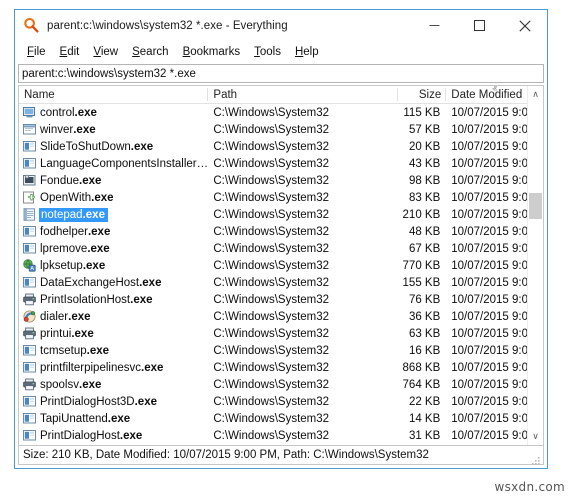 The image size is (575, 500). What do you see at coordinates (71, 180) in the screenshot?
I see `file-name-label: Fondue.exe` at bounding box center [71, 180].